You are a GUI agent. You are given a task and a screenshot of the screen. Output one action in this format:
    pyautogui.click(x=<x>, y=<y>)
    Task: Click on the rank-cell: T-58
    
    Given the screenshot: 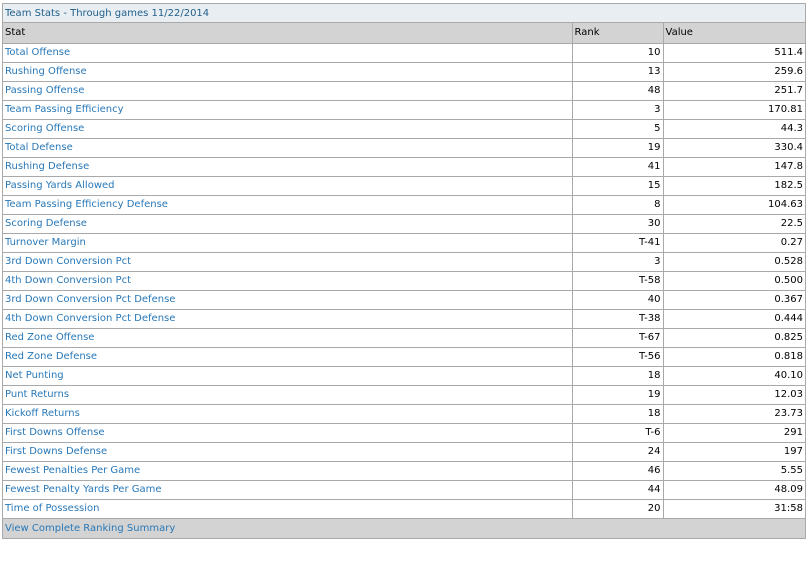 What is the action you would take?
    pyautogui.click(x=618, y=281)
    